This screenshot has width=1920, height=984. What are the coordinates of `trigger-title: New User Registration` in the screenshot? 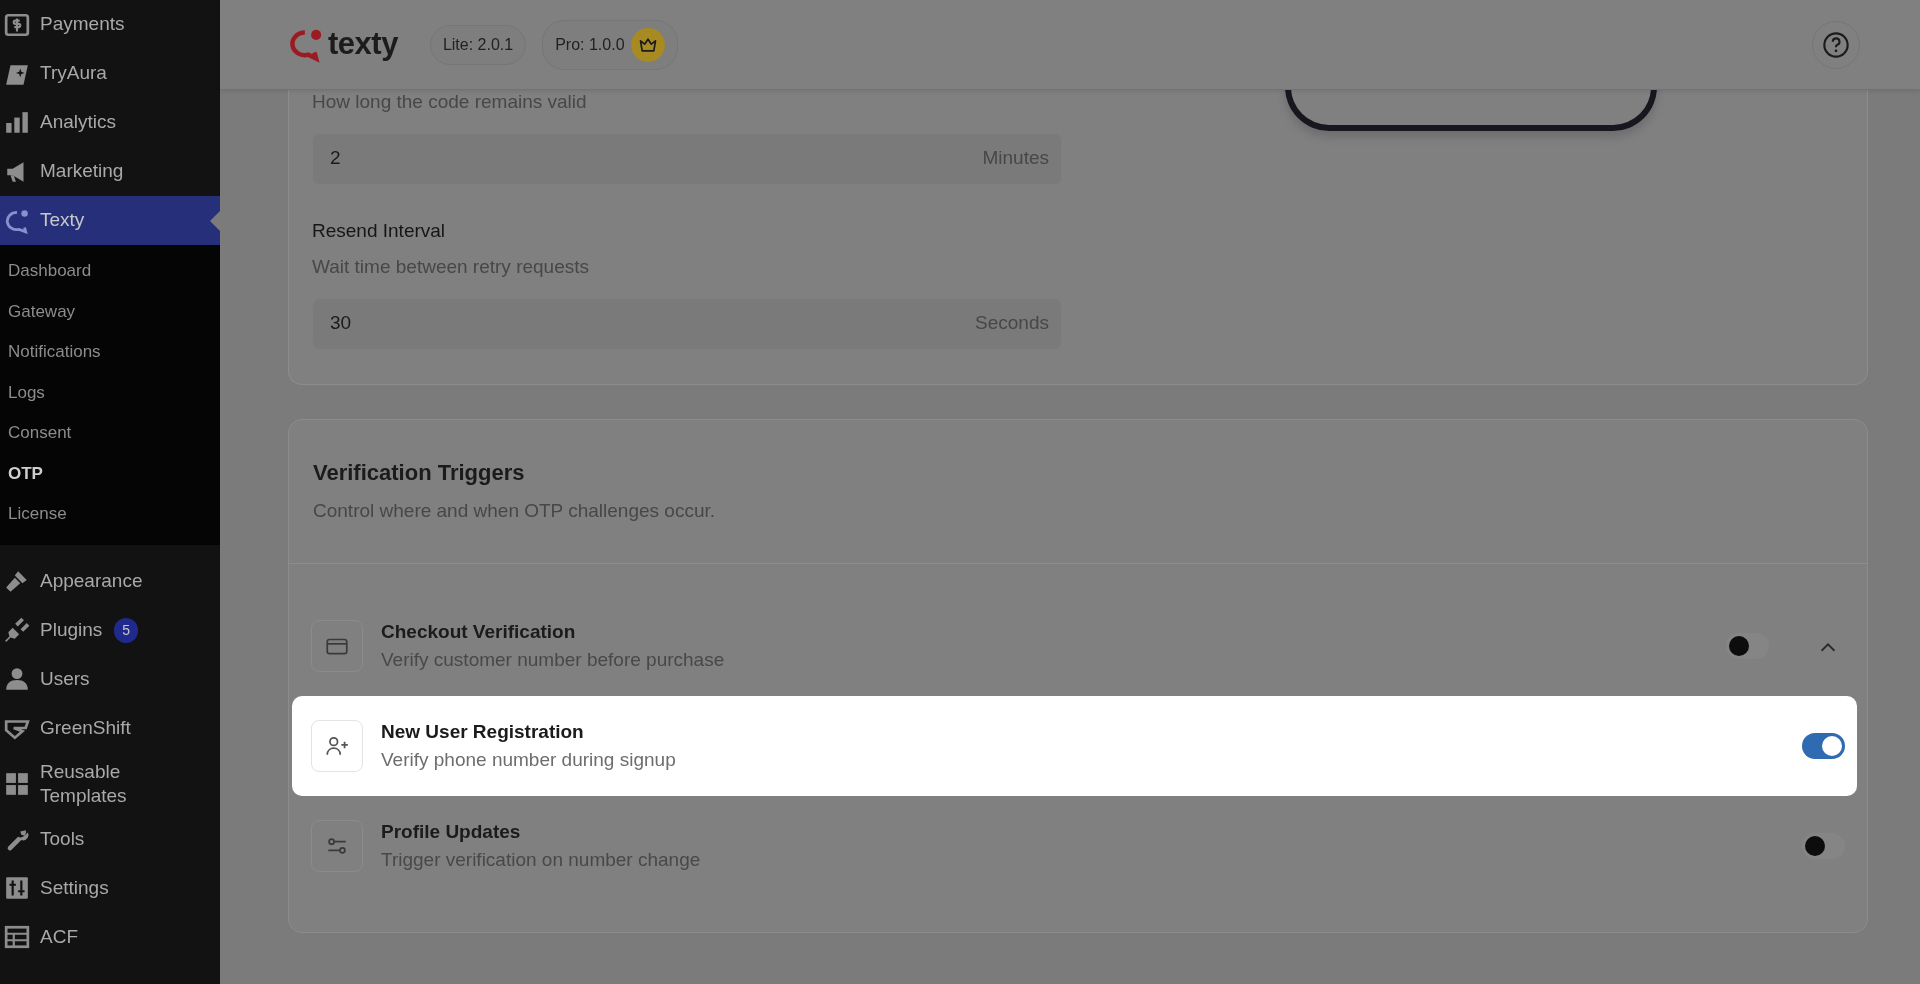 It's located at (483, 731).